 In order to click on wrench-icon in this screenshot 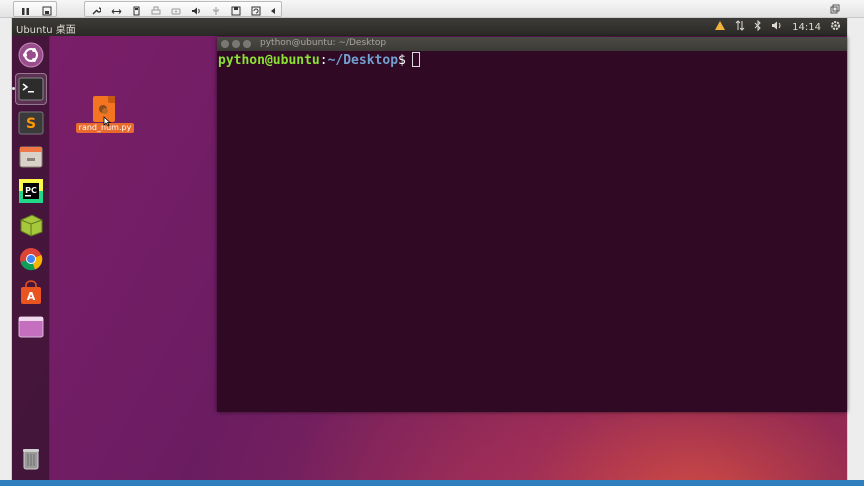, I will do `click(96, 11)`.